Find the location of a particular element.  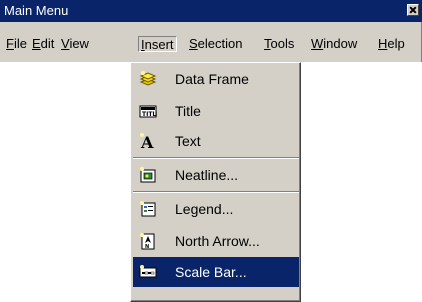

menu-insert: Insert is located at coordinates (157, 44).